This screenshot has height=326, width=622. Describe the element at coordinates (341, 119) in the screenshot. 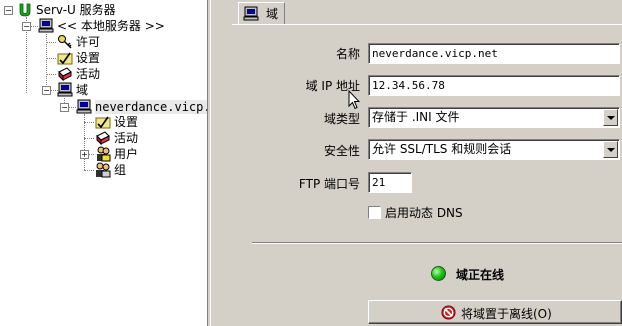

I see `domain-type-label: 域类型` at that location.